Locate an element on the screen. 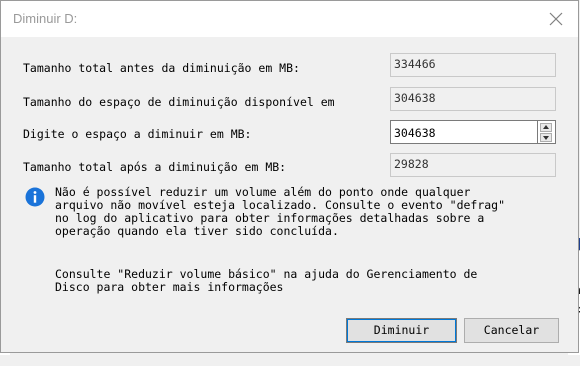 The height and width of the screenshot is (366, 580). spin-down-button is located at coordinates (546, 137).